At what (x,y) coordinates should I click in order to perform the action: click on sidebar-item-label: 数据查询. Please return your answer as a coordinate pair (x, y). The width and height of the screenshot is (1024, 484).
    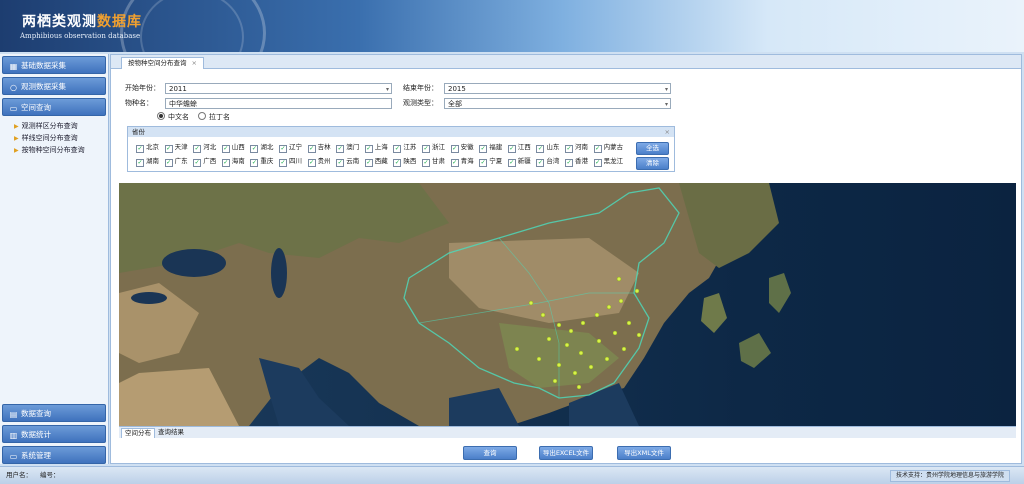
    Looking at the image, I should click on (36, 413).